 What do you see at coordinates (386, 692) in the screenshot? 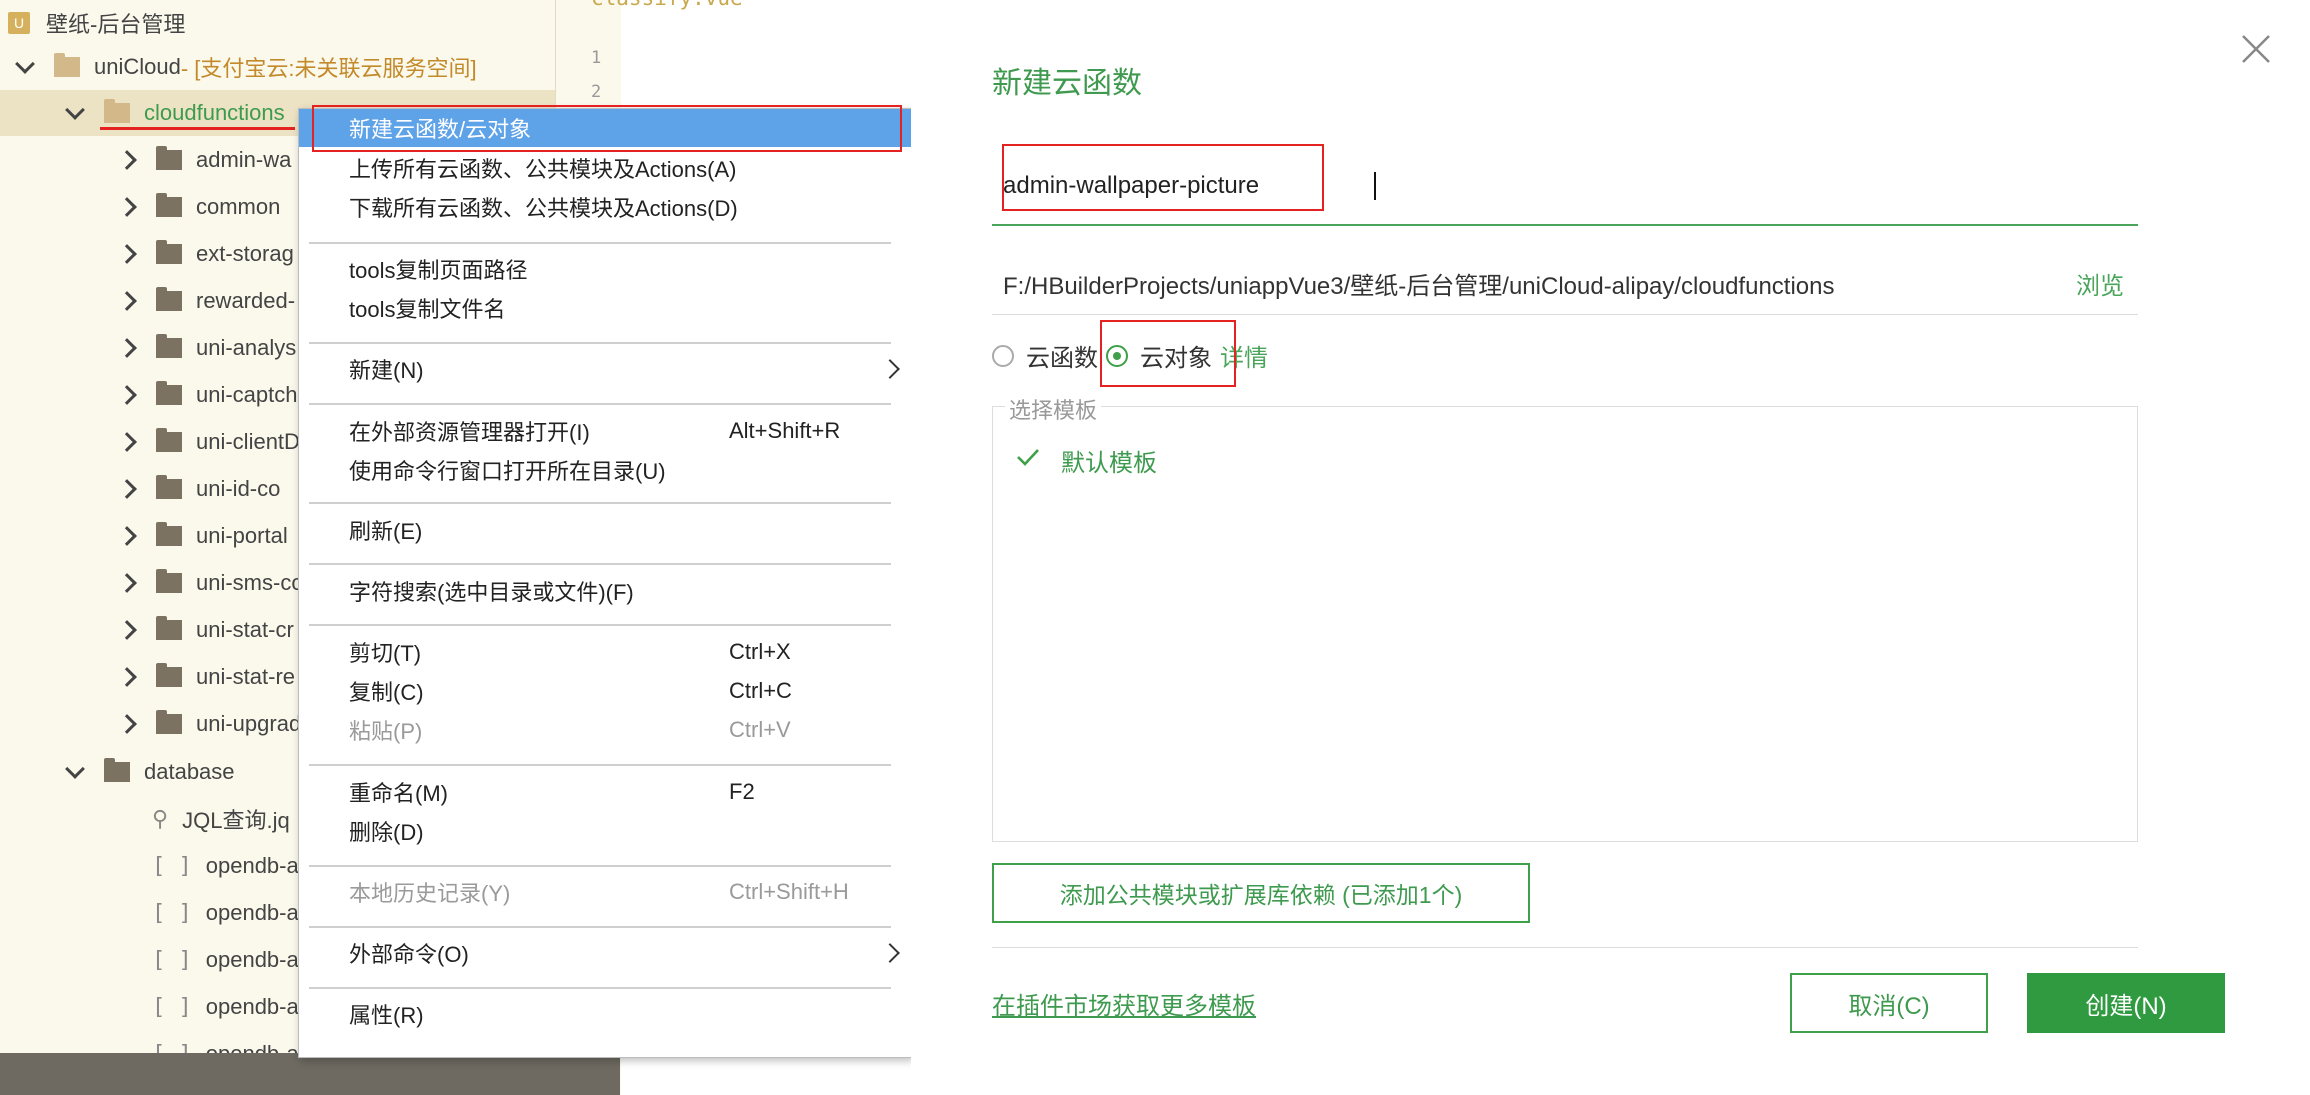
I see `menu-item-label: 复制(C)` at bounding box center [386, 692].